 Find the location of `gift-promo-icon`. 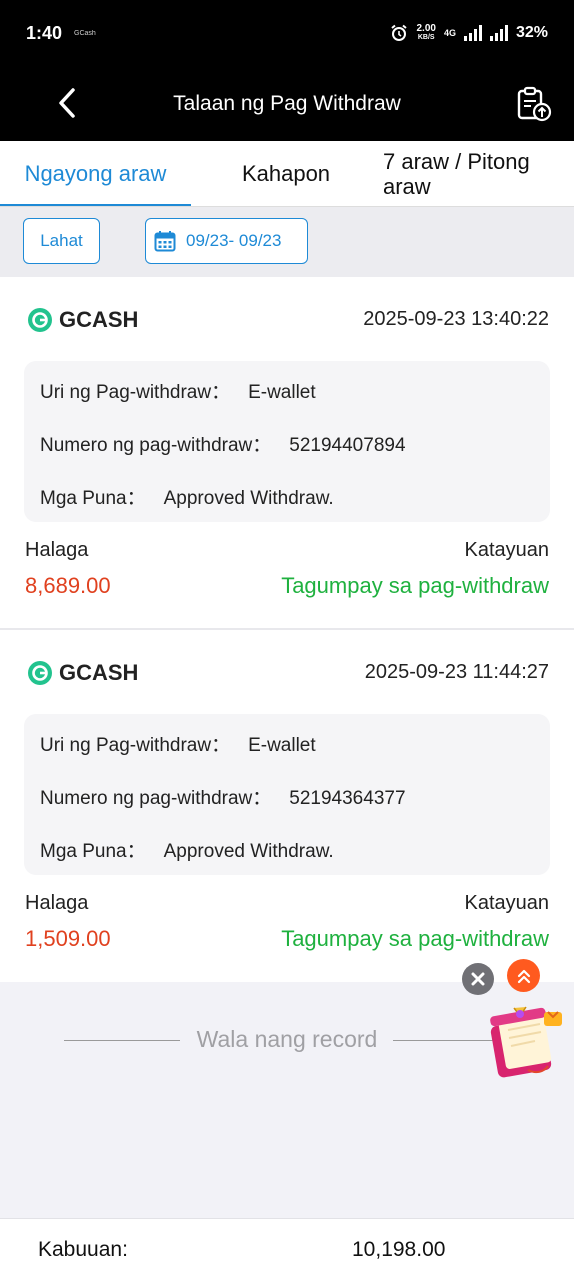

gift-promo-icon is located at coordinates (526, 1042).